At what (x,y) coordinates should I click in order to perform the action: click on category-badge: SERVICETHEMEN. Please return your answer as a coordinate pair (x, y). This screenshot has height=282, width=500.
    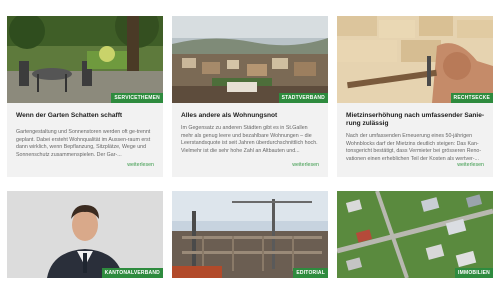
    Looking at the image, I should click on (137, 98).